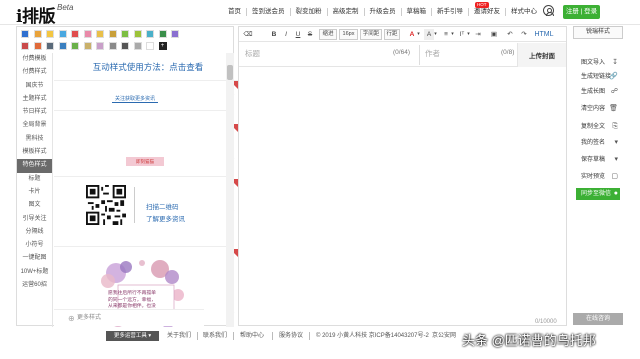 This screenshot has height=359, width=640. I want to click on line-height-select: 行距, so click(392, 34).